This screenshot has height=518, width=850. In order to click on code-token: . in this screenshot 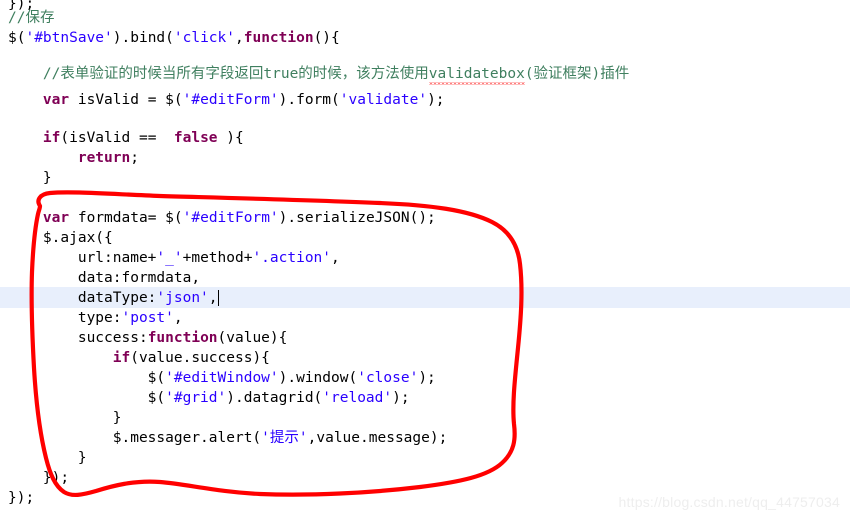, I will do `click(12, 514)`.